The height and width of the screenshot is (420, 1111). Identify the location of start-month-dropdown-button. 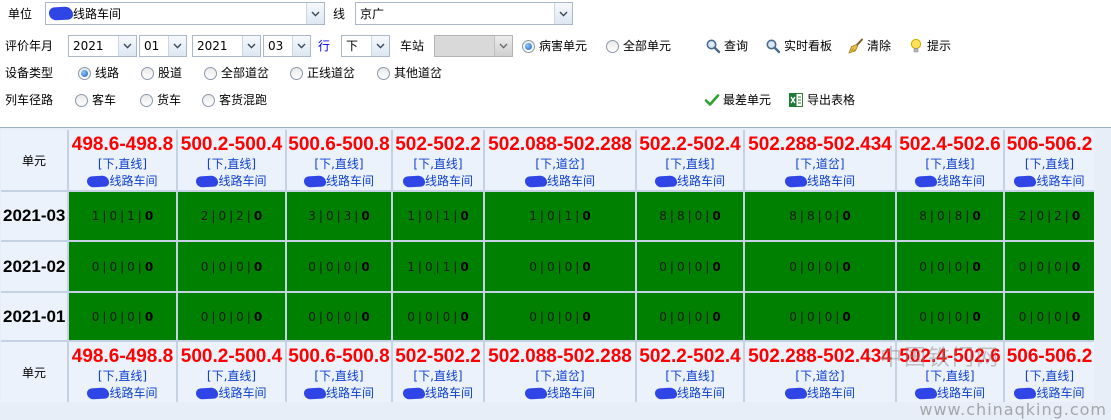
(177, 46).